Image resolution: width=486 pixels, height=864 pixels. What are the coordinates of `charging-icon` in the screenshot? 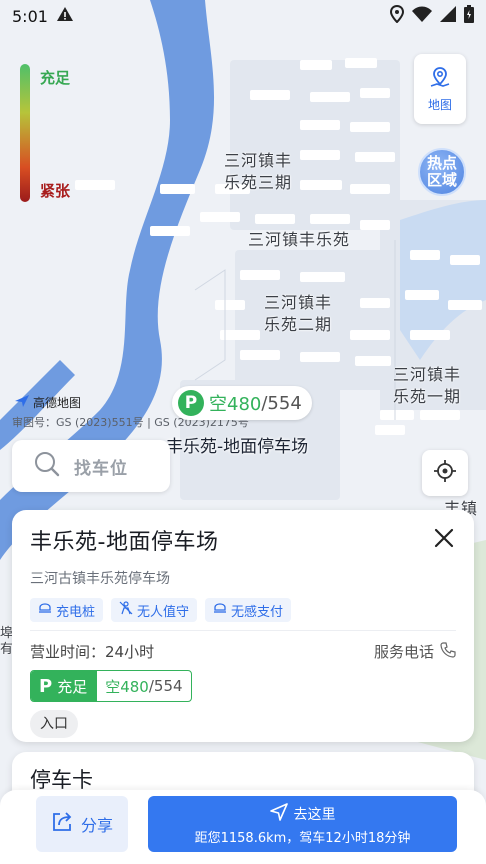 It's located at (45, 610).